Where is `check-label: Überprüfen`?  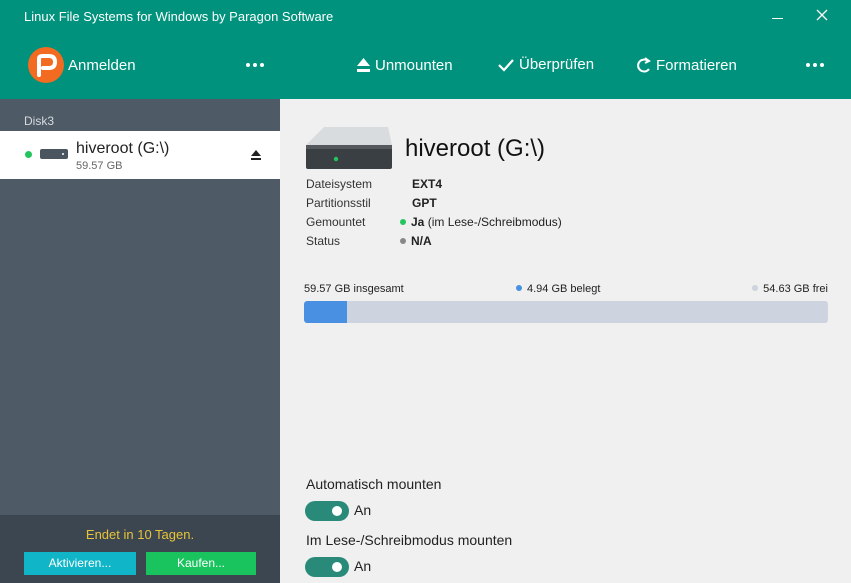 check-label: Überprüfen is located at coordinates (557, 64).